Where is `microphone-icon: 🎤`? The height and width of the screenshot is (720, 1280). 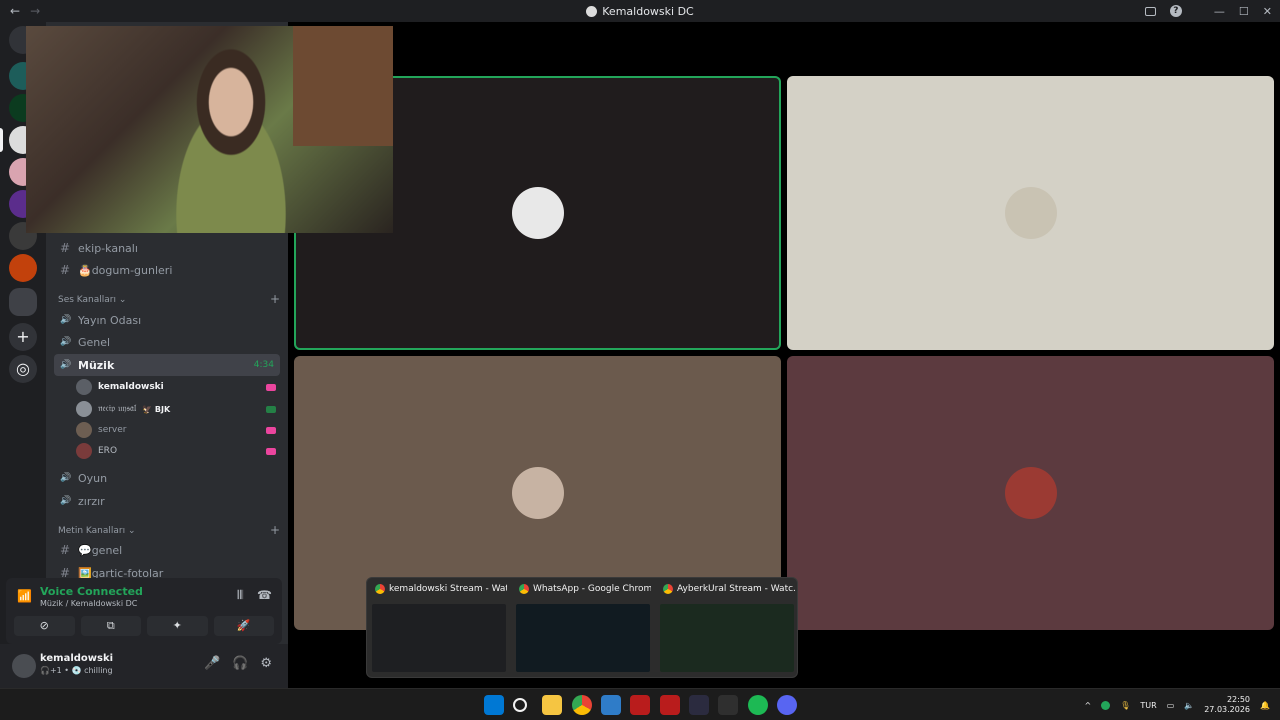 microphone-icon: 🎤 is located at coordinates (212, 663).